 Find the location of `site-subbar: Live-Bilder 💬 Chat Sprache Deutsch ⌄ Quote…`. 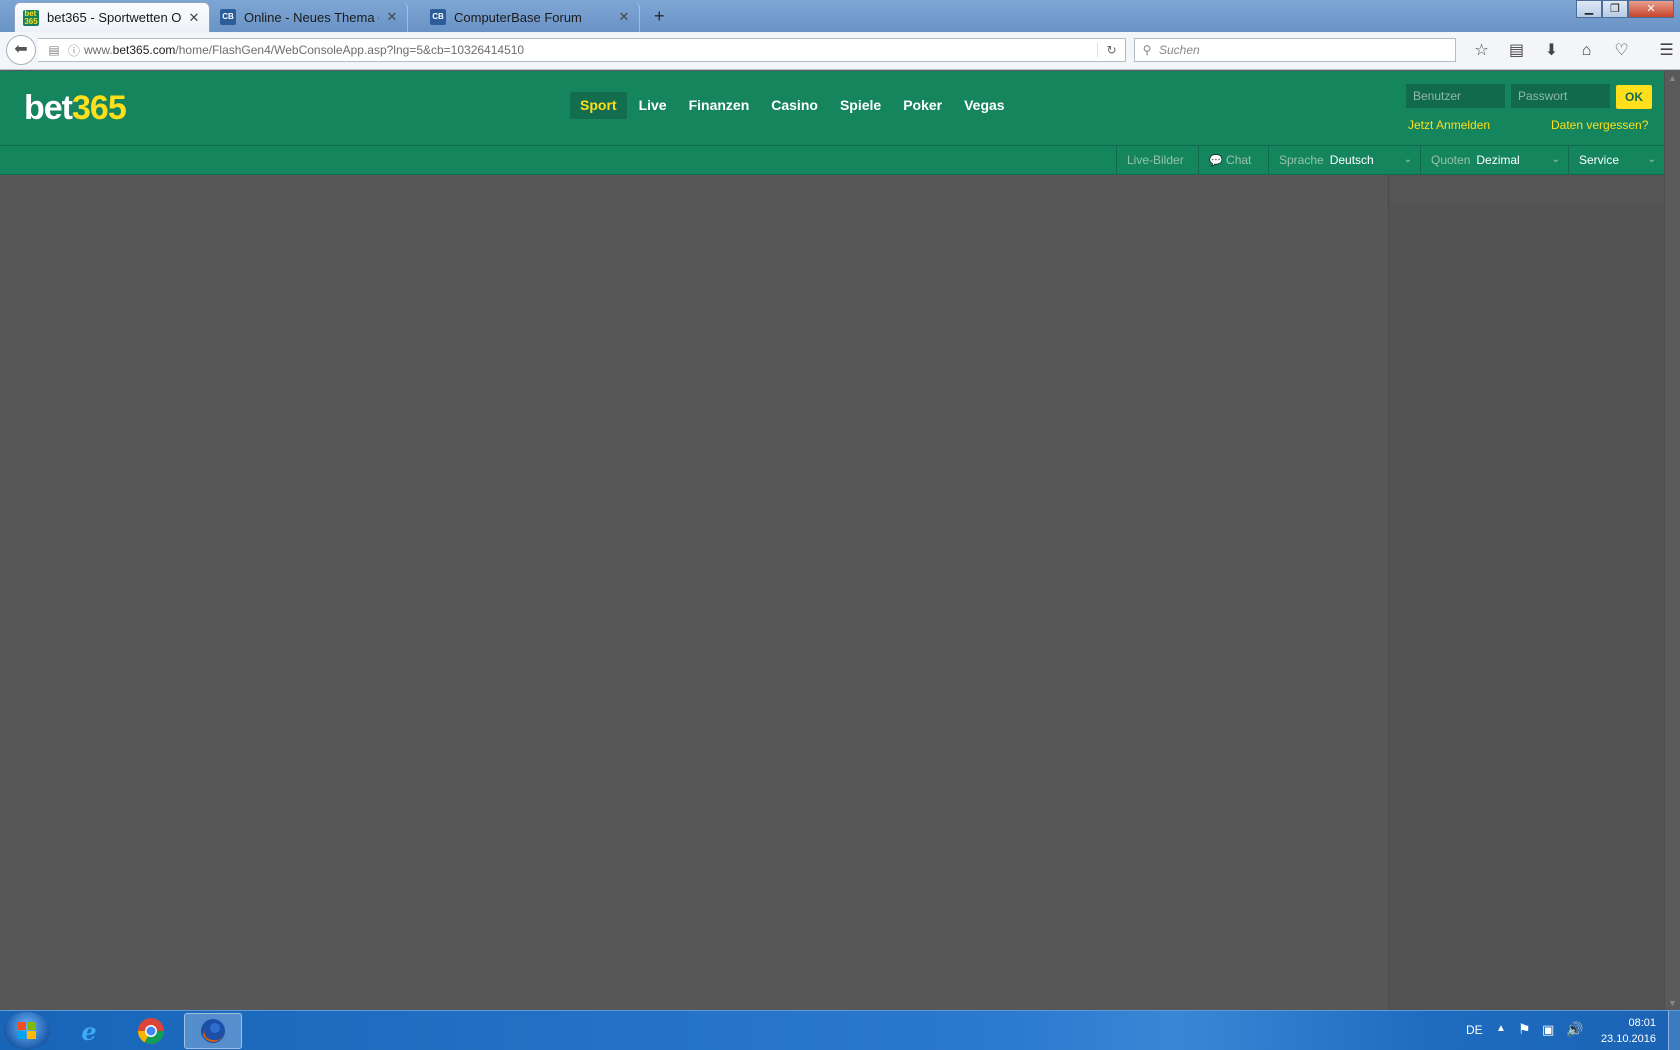

site-subbar: Live-Bilder 💬 Chat Sprache Deutsch ⌄ Quote… is located at coordinates (832, 160).